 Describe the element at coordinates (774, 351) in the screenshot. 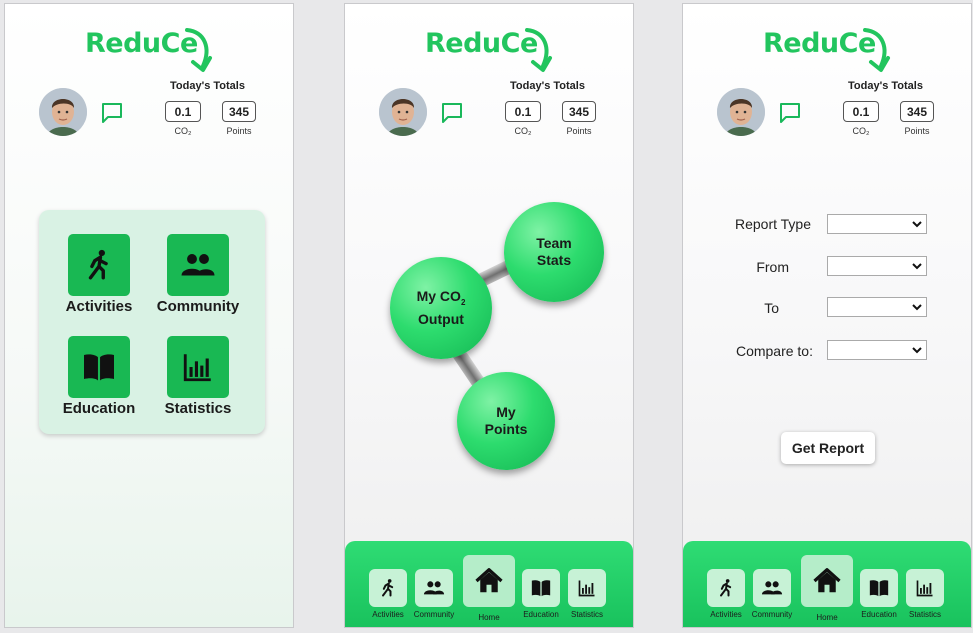

I see `compare-to-label: Compare to:` at that location.